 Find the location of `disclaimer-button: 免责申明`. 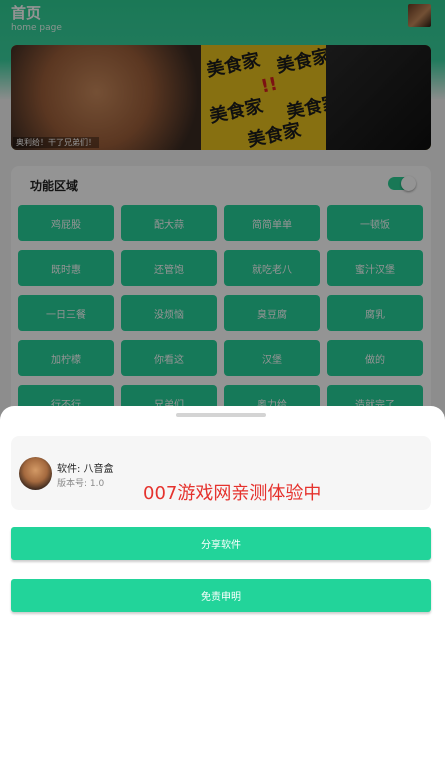

disclaimer-button: 免责申明 is located at coordinates (221, 595).